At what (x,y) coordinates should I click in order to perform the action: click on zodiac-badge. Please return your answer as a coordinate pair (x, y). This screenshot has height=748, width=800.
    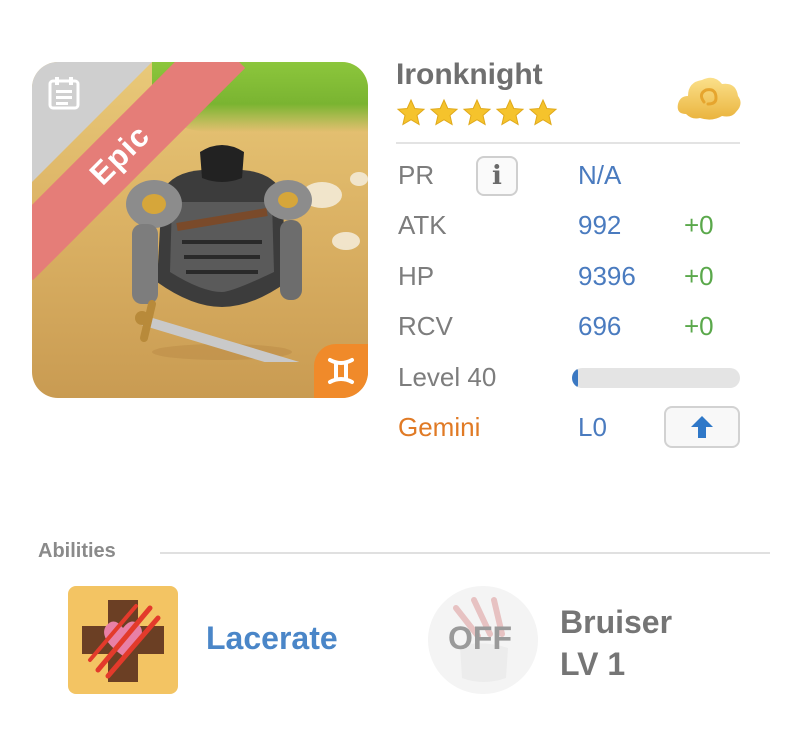
    Looking at the image, I should click on (341, 371).